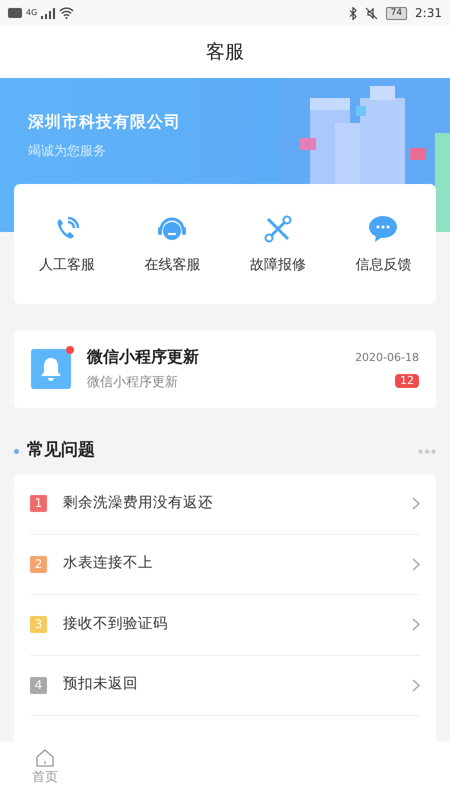 The image size is (450, 800). I want to click on faq-text: 接收不到验证码, so click(116, 624).